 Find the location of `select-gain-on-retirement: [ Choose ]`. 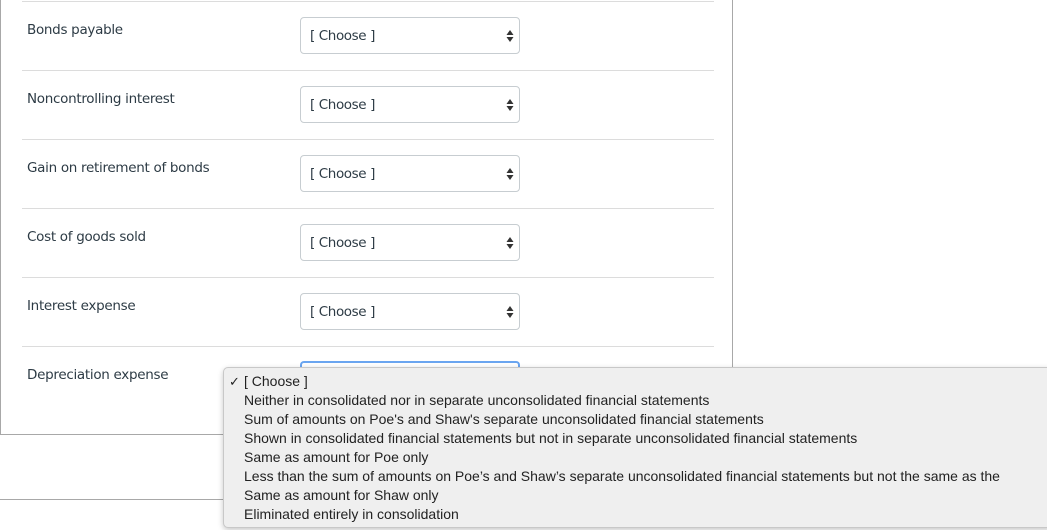

select-gain-on-retirement: [ Choose ] is located at coordinates (410, 173).